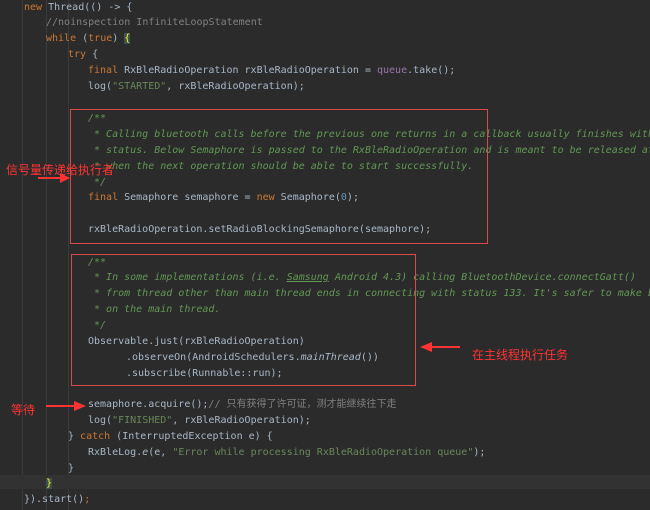  Describe the element at coordinates (440, 347) in the screenshot. I see `arrow-left-icon` at that location.